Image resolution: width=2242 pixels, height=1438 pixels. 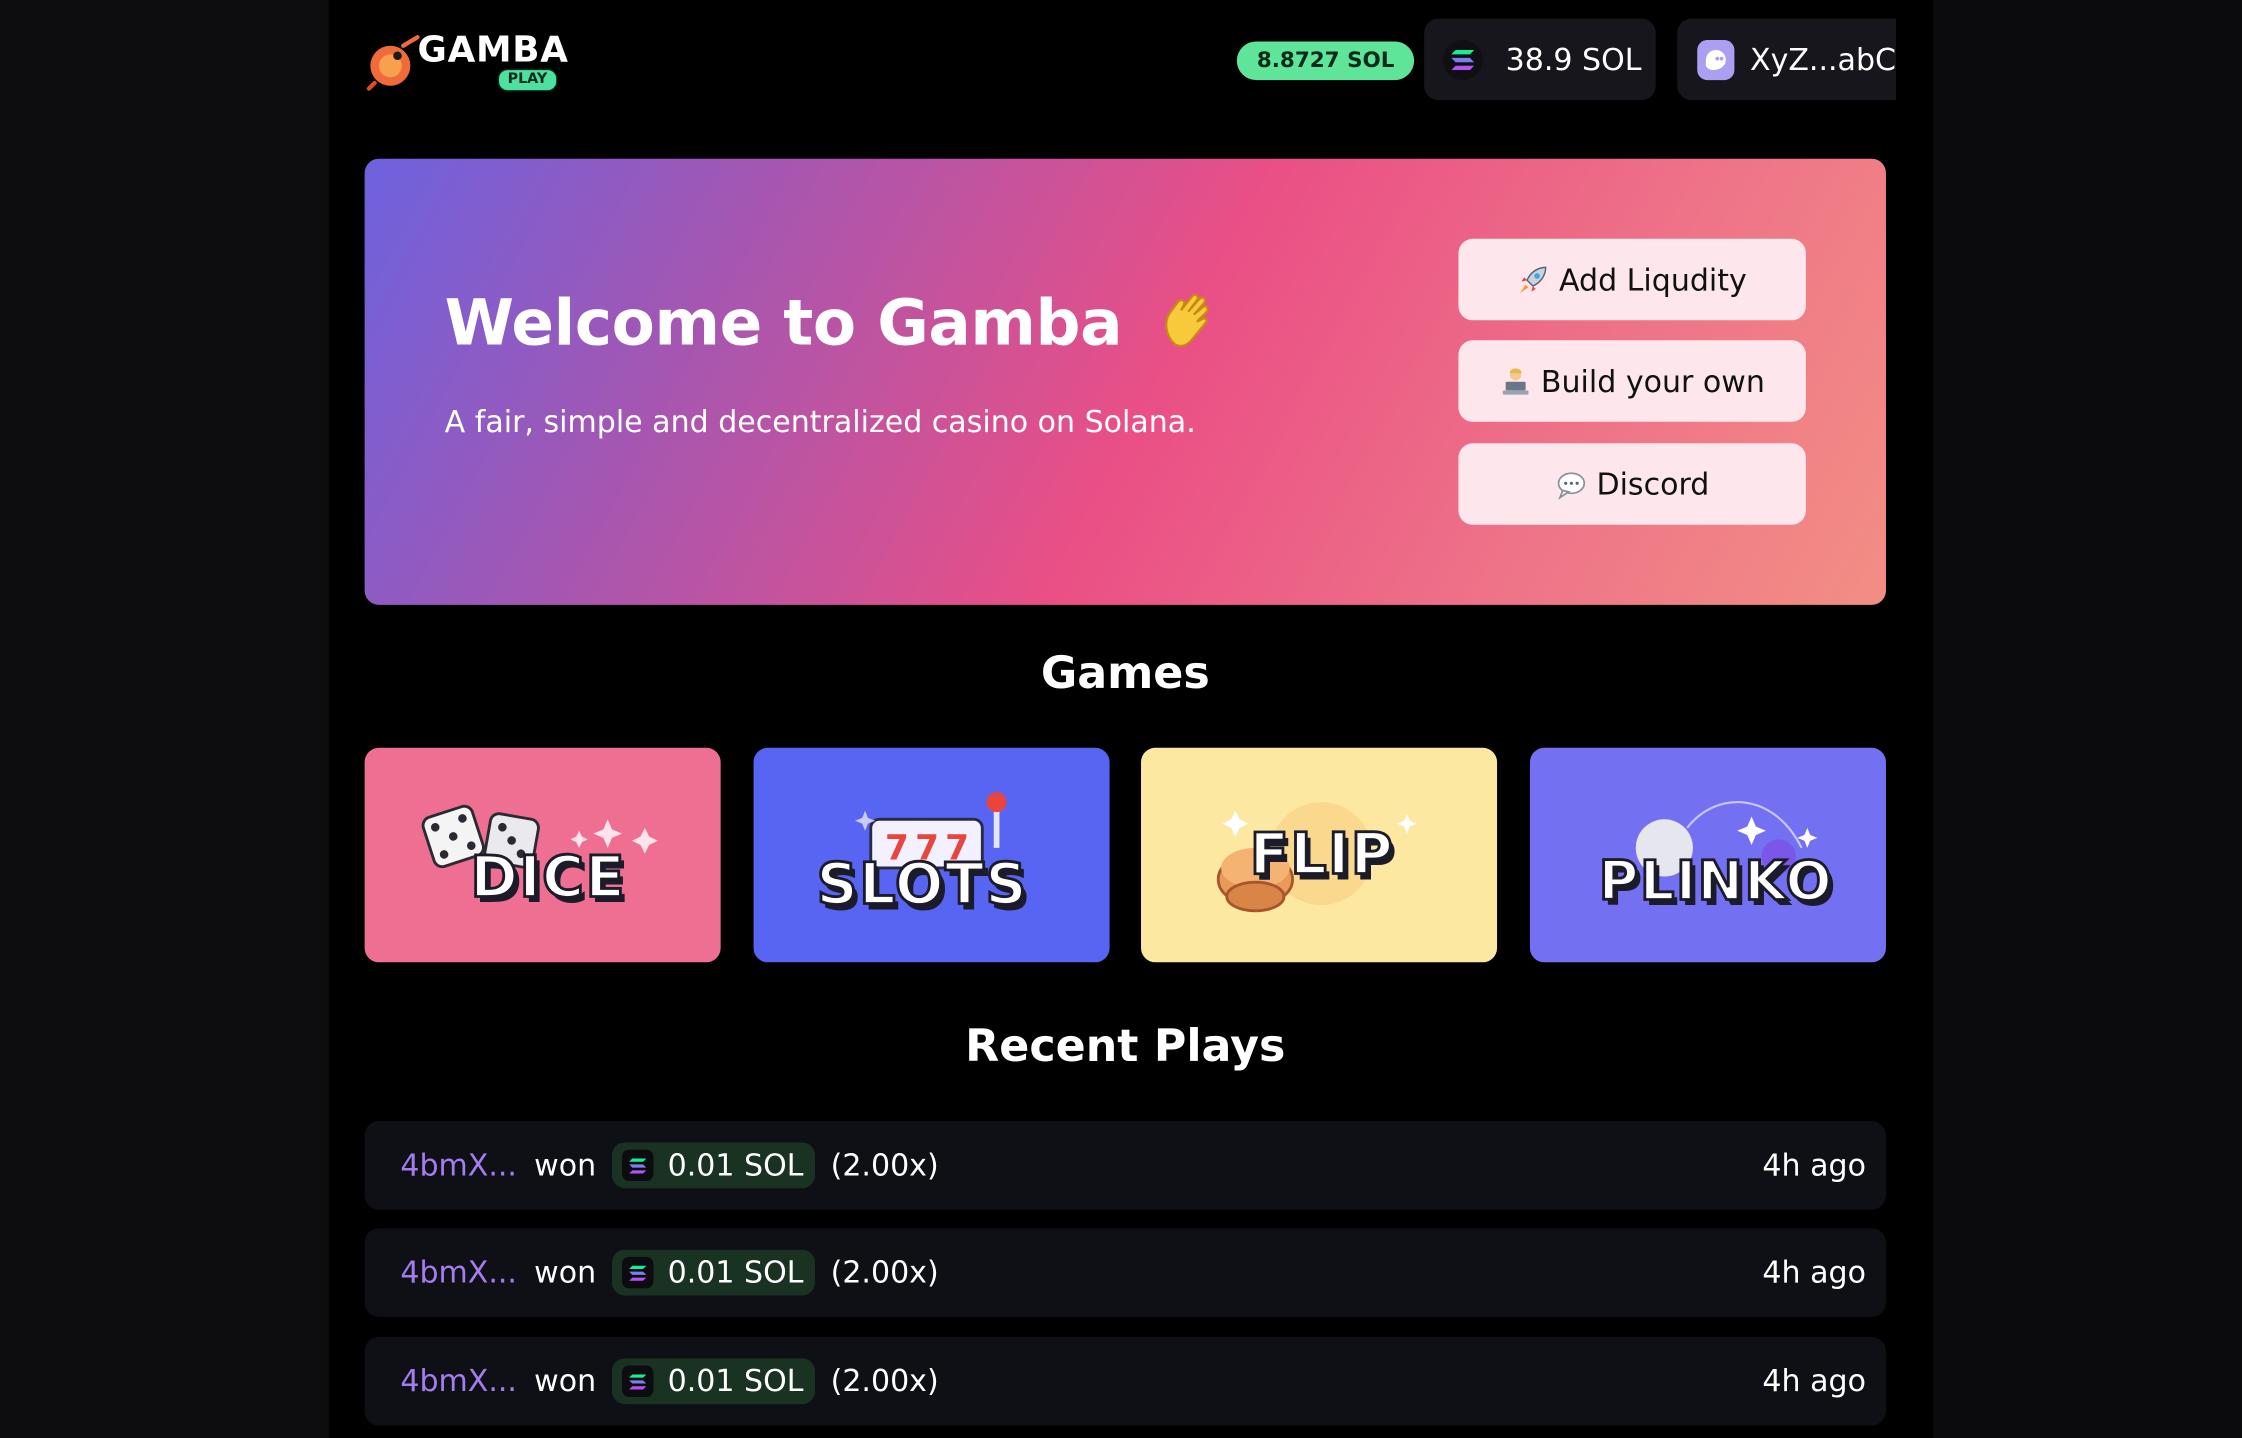 I want to click on hero-title: Welcome to Gamba, so click(x=834, y=323).